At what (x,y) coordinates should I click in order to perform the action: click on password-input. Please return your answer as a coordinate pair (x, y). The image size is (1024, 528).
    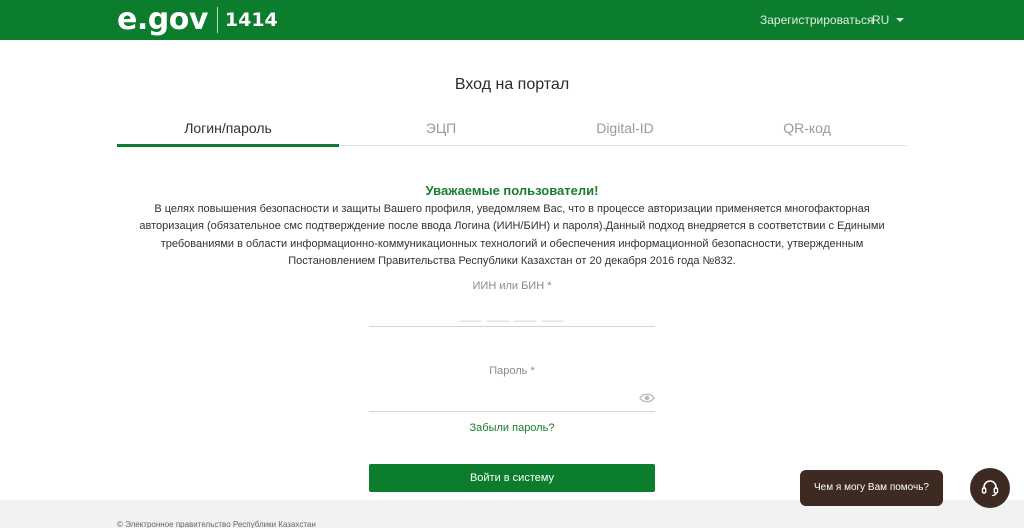
    Looking at the image, I should click on (512, 400).